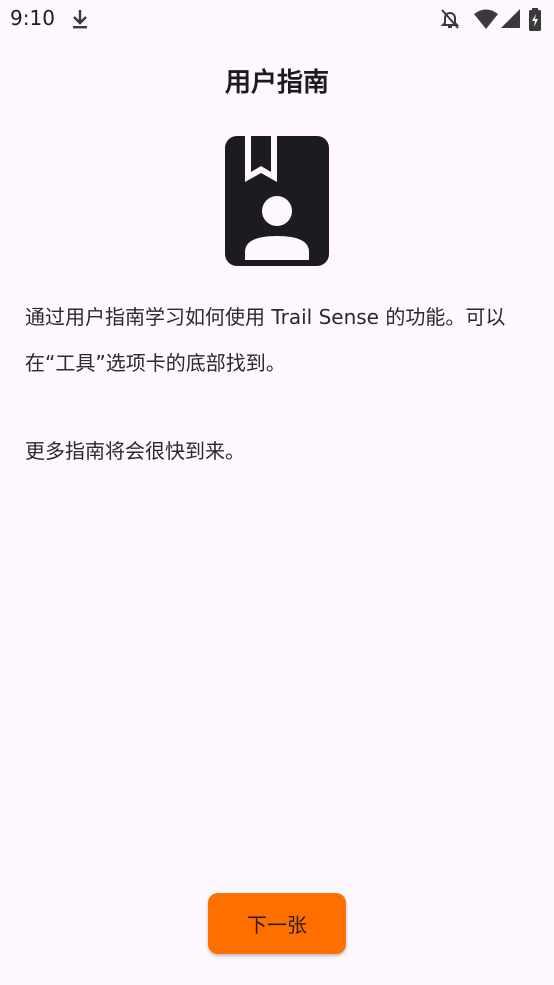 Image resolution: width=554 pixels, height=985 pixels. Describe the element at coordinates (277, 201) in the screenshot. I see `user-guide-book-icon` at that location.